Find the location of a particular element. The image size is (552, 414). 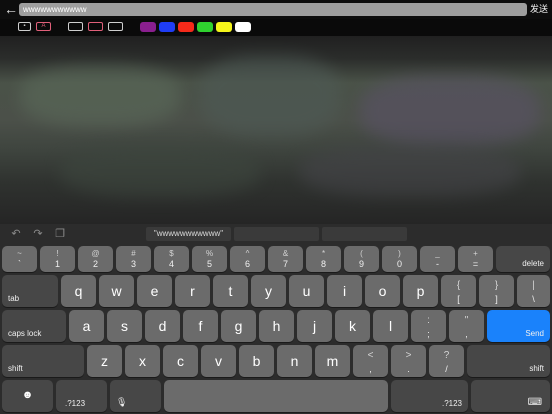

key-9: (9 is located at coordinates (361, 259).